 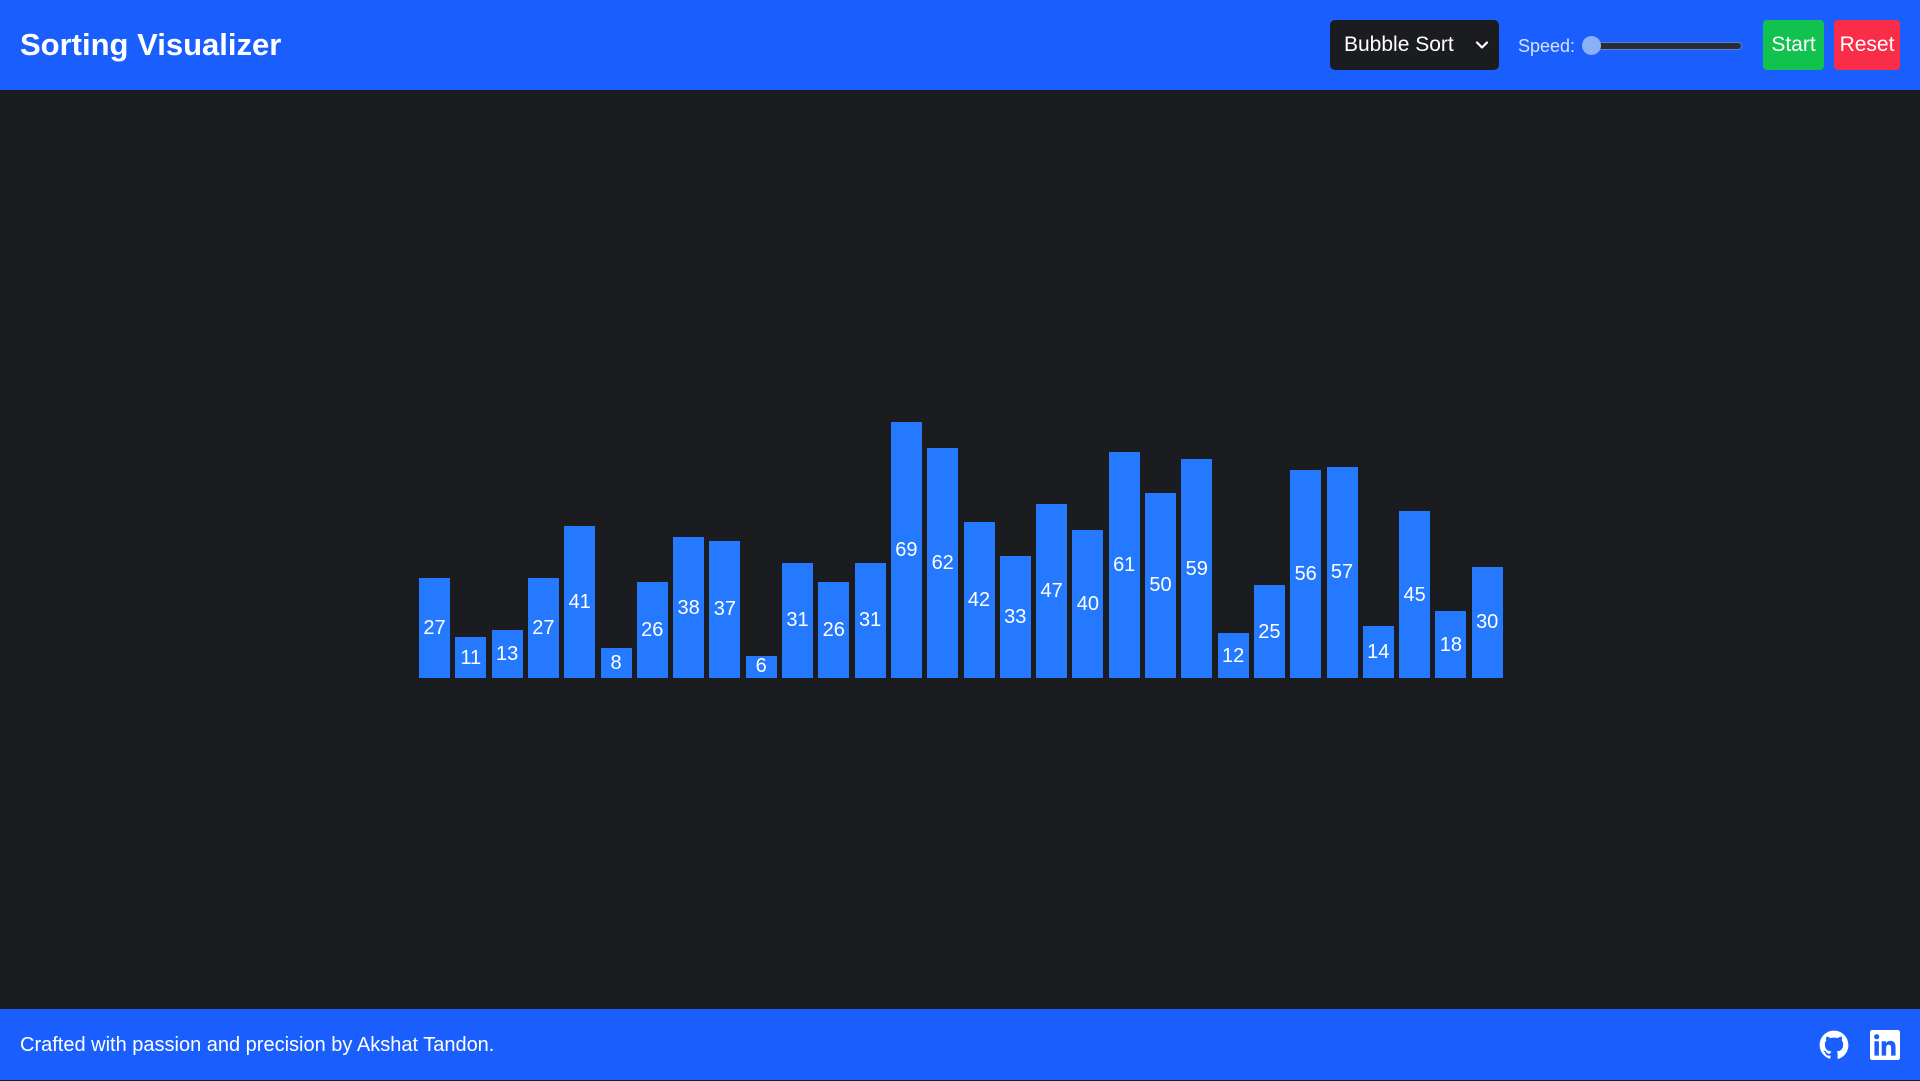 What do you see at coordinates (1591, 45) in the screenshot?
I see `speed-slider-thumb` at bounding box center [1591, 45].